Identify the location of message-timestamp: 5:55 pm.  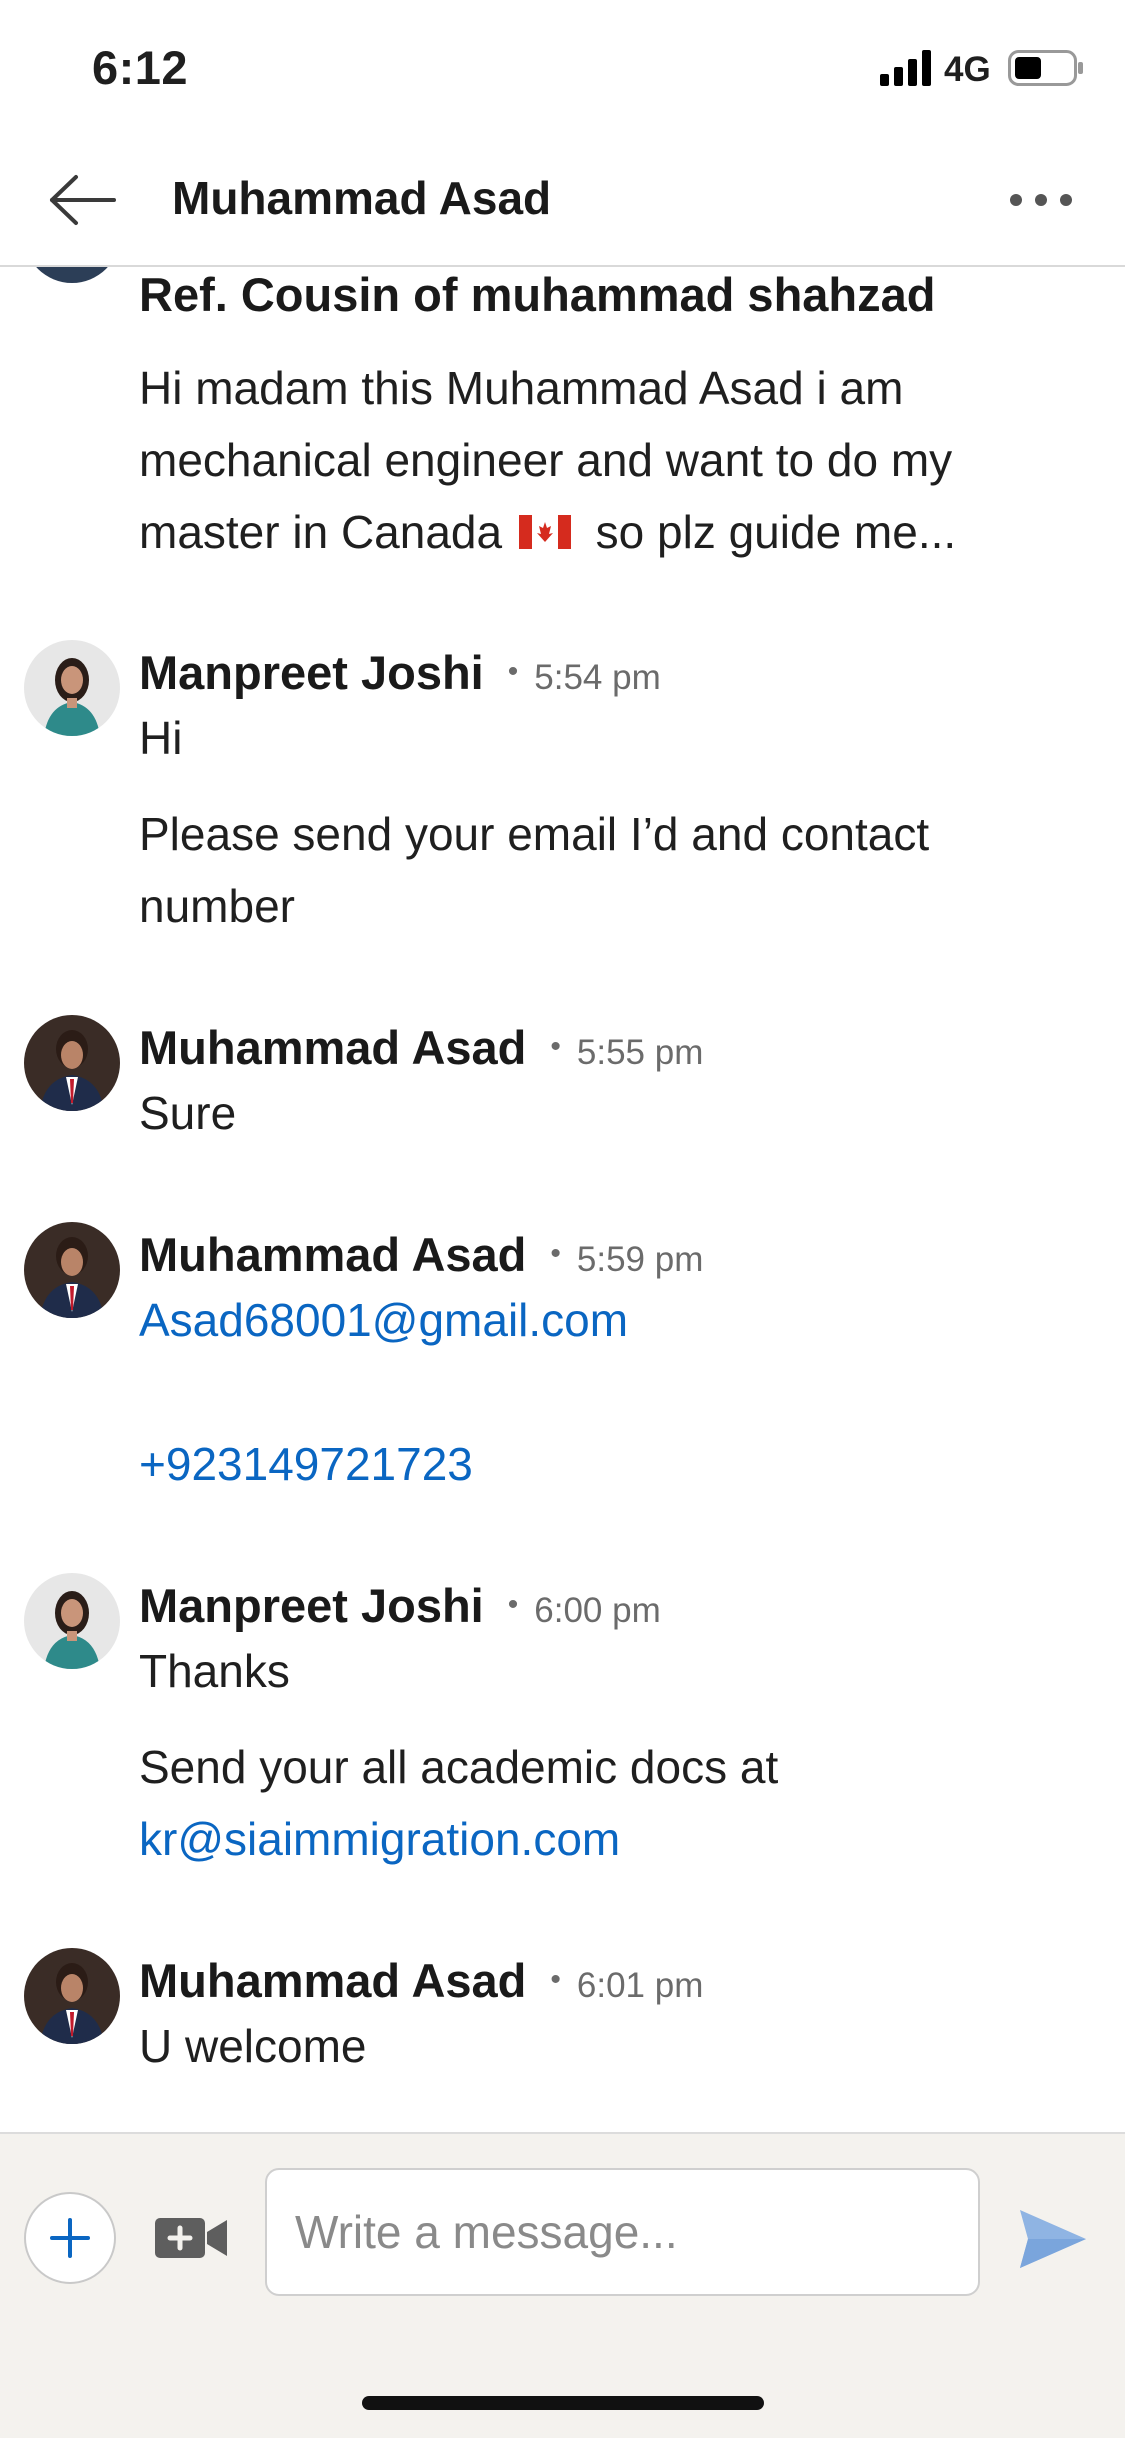
(640, 1052).